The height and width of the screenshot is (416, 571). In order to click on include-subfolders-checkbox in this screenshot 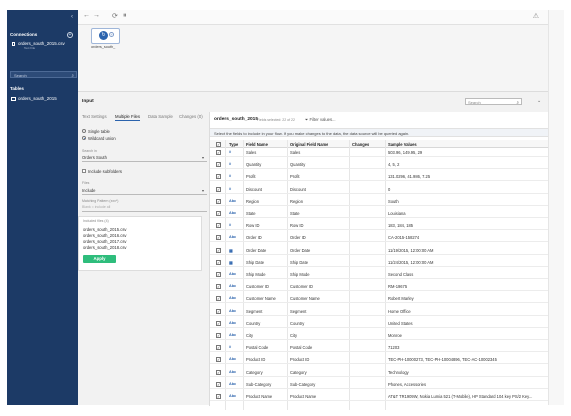, I will do `click(84, 171)`.